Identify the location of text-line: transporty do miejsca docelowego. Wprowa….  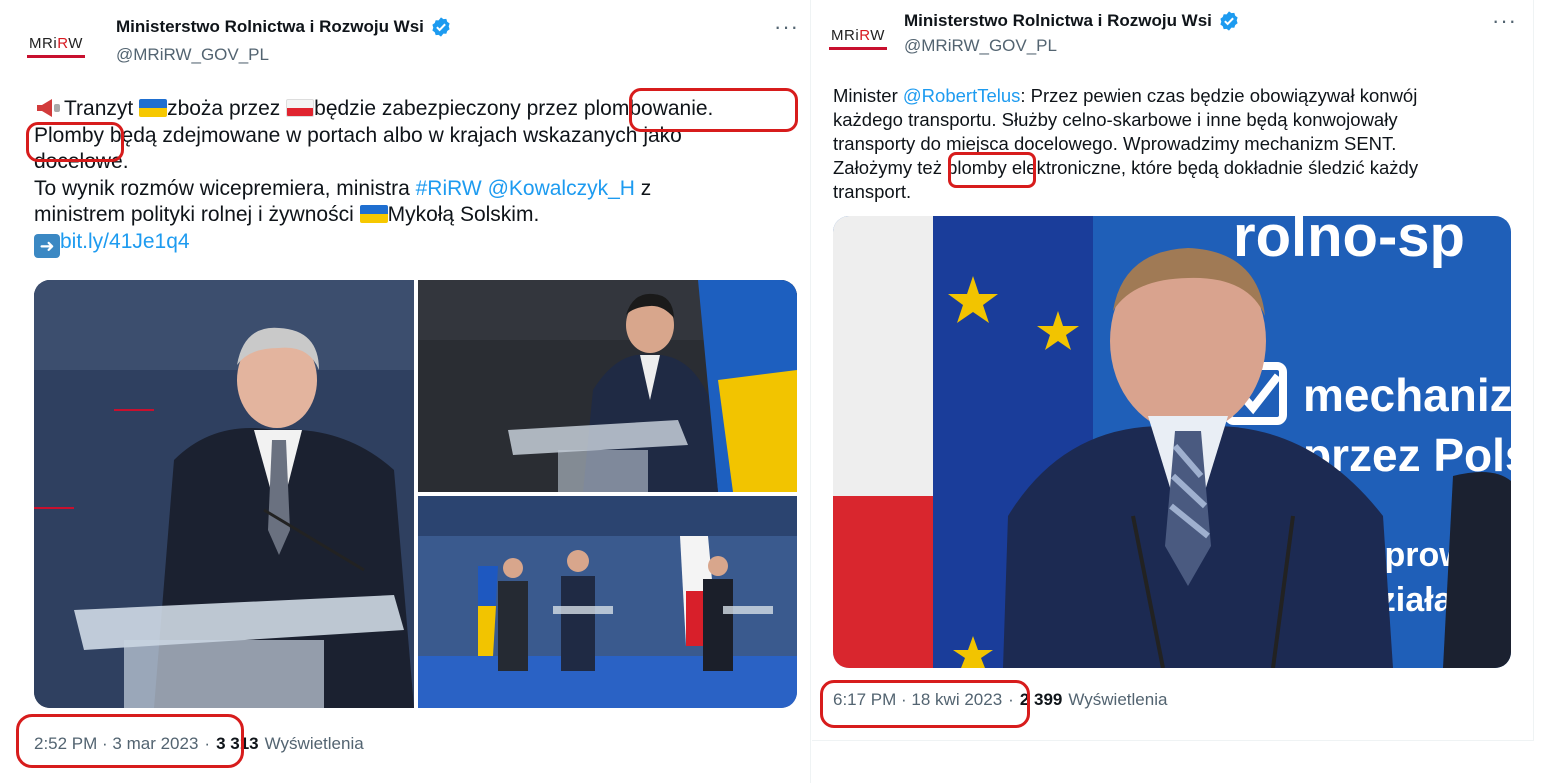
(1115, 143).